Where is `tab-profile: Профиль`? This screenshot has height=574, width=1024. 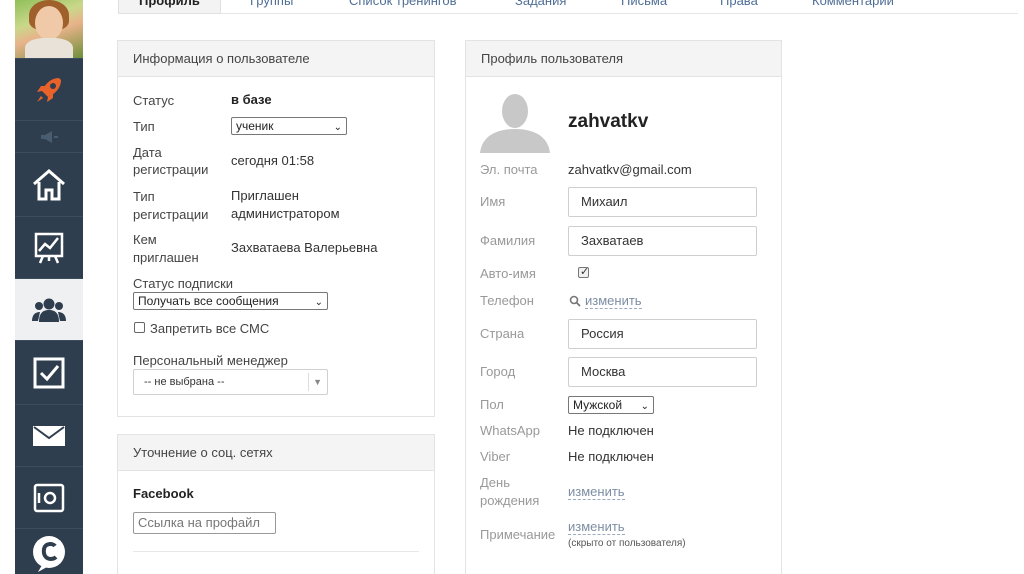
tab-profile: Профиль is located at coordinates (169, 7).